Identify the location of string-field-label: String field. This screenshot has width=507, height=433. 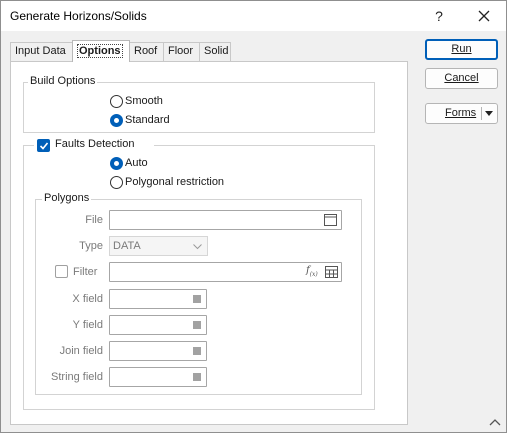
(77, 377).